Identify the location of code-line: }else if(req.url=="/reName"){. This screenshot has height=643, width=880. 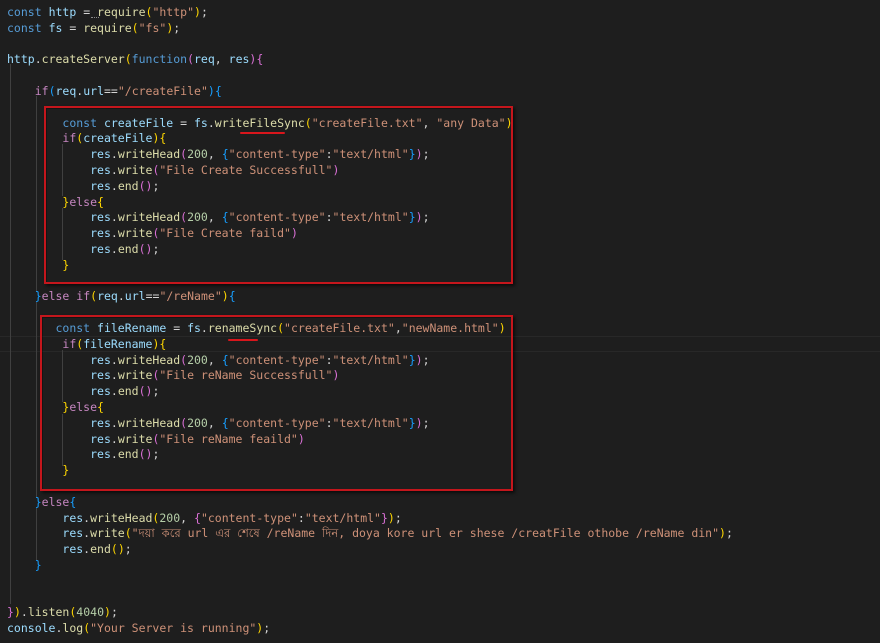
(121, 296).